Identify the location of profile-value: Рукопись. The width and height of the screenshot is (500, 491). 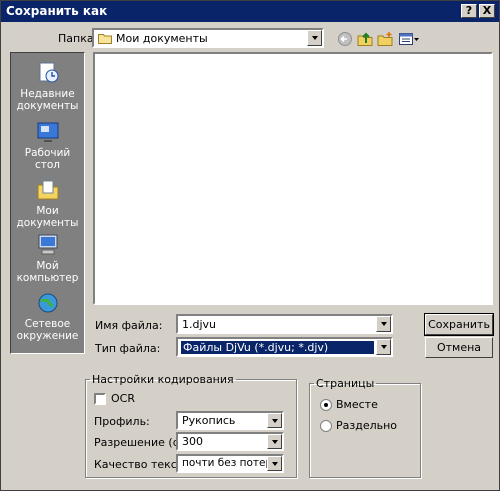
(209, 420).